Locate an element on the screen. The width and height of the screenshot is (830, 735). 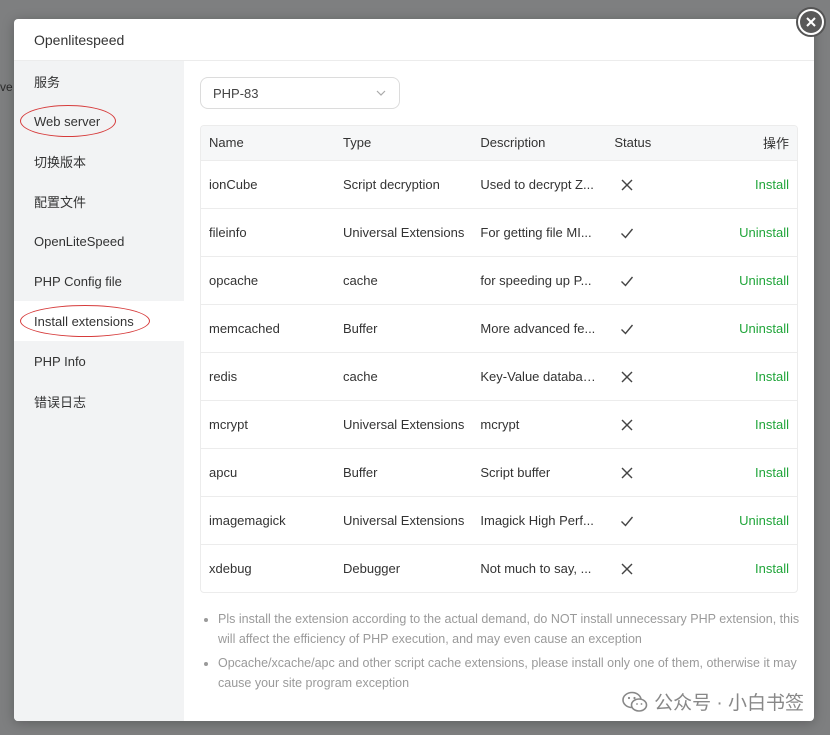
extension-description: mcrypt is located at coordinates (500, 424).